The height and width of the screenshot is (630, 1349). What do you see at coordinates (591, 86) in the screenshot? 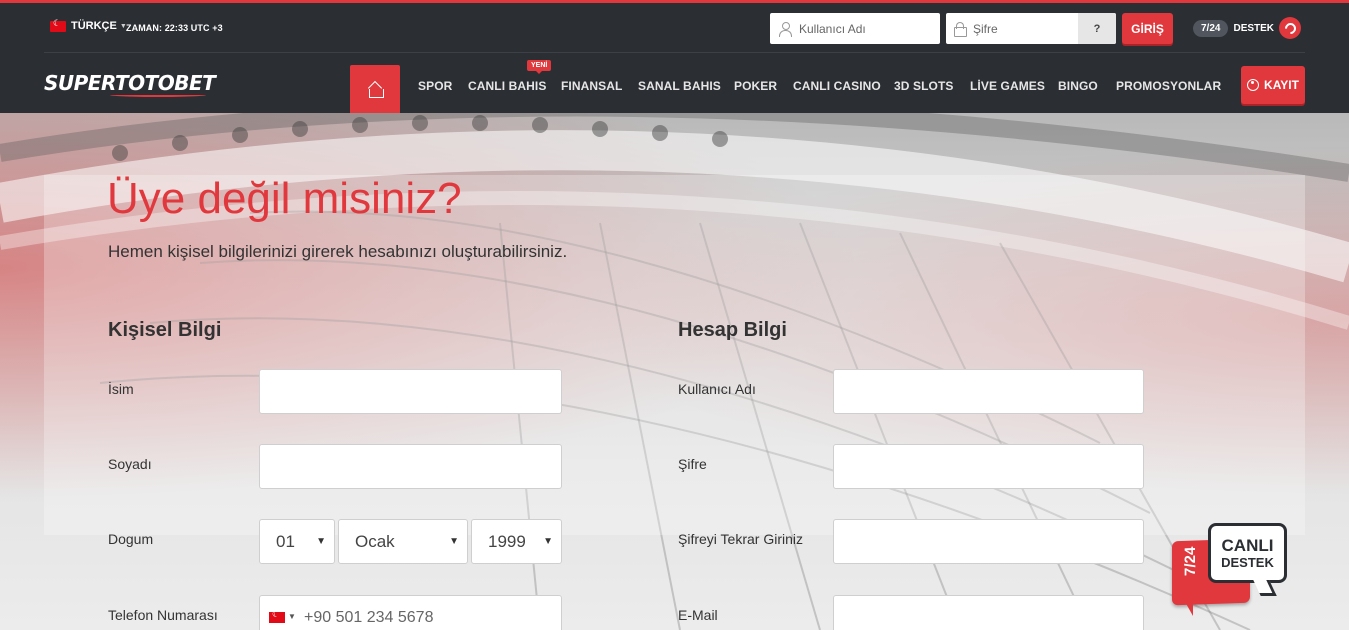
I see `nav-item-finansal: FINANSAL` at bounding box center [591, 86].